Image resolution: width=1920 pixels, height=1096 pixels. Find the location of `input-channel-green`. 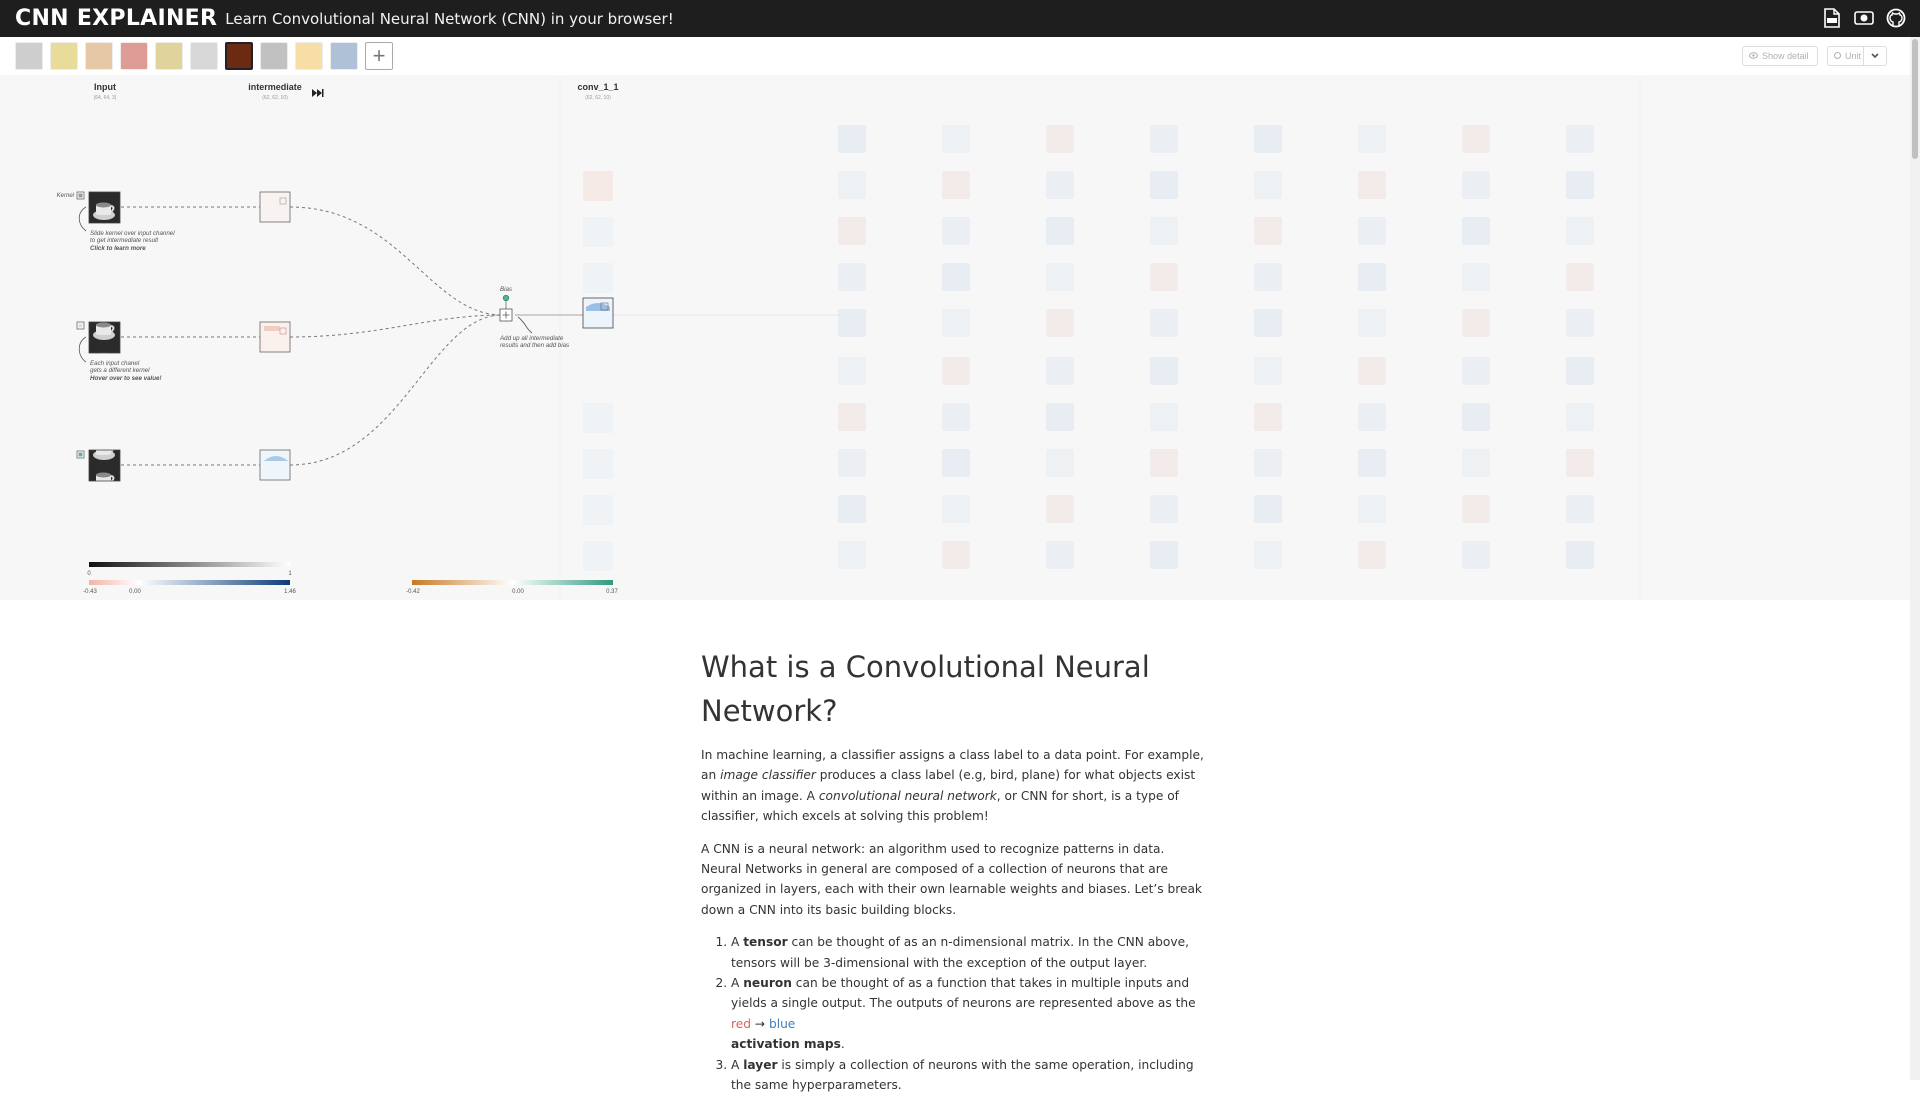

input-channel-green is located at coordinates (104, 337).